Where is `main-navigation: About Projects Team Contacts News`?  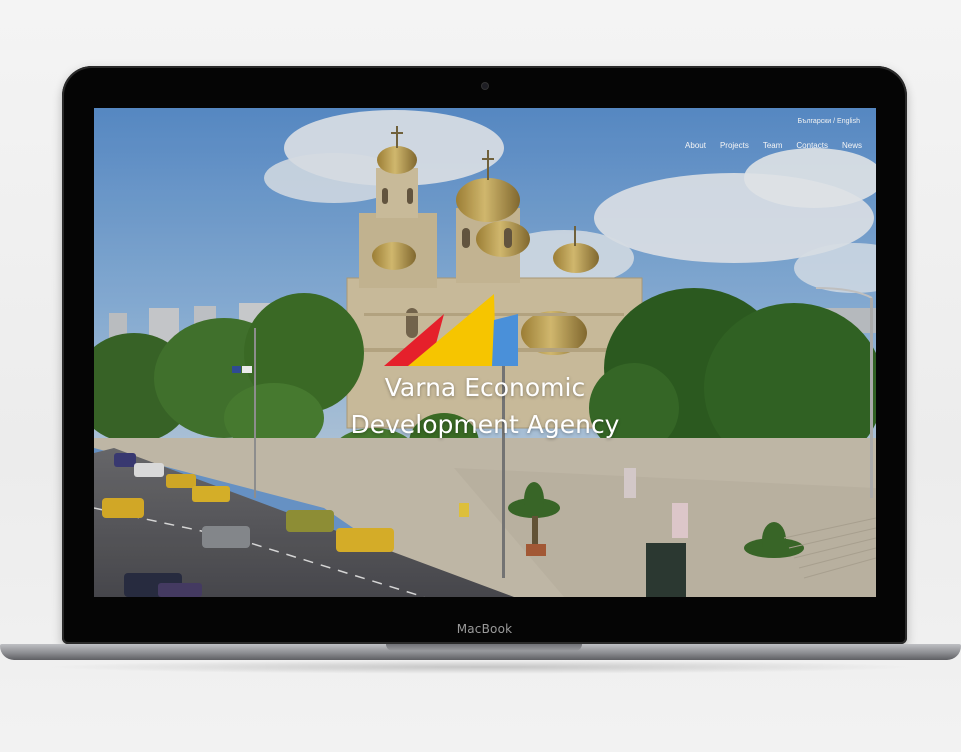
main-navigation: About Projects Team Contacts News is located at coordinates (773, 145).